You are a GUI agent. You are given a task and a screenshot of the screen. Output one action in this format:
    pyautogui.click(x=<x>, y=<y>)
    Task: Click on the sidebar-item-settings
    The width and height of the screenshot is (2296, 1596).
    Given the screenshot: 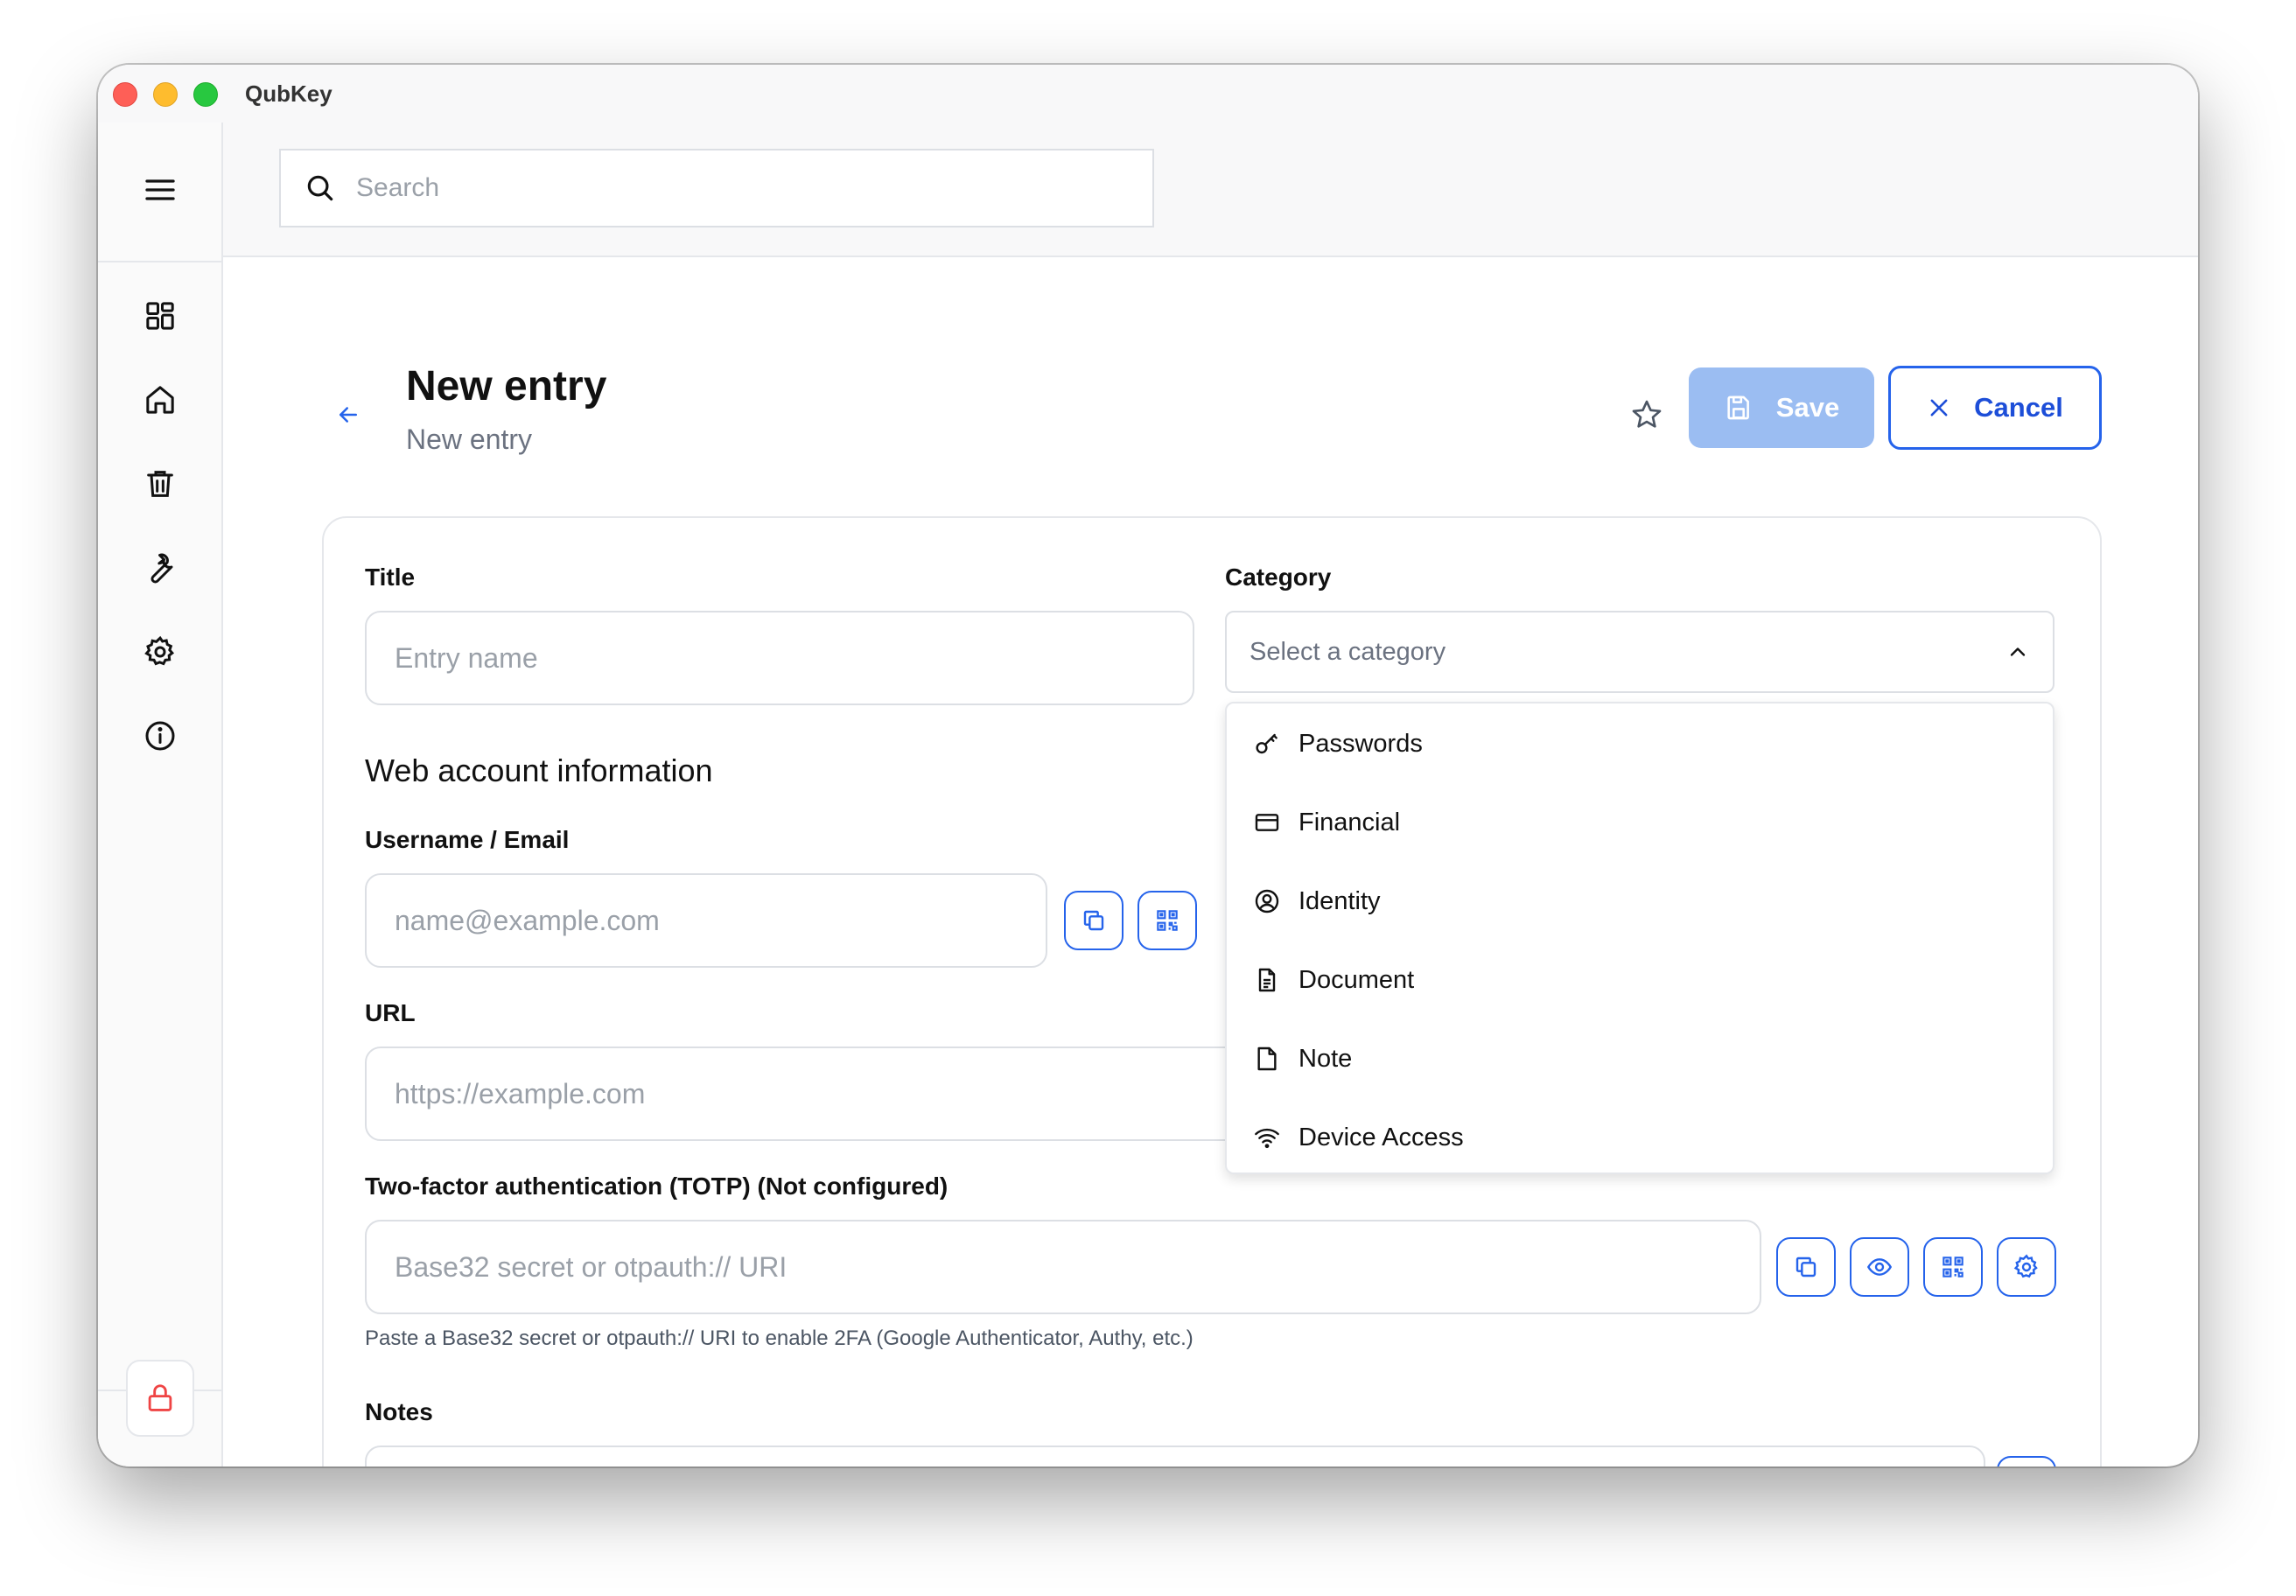 What is the action you would take?
    pyautogui.click(x=160, y=652)
    